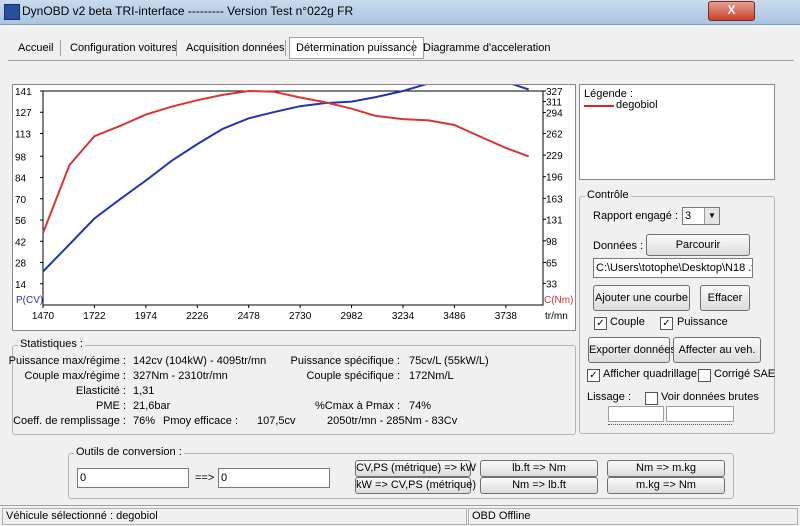 Image resolution: width=800 pixels, height=526 pixels. What do you see at coordinates (554, 220) in the screenshot?
I see `y-right-tick-label: 131` at bounding box center [554, 220].